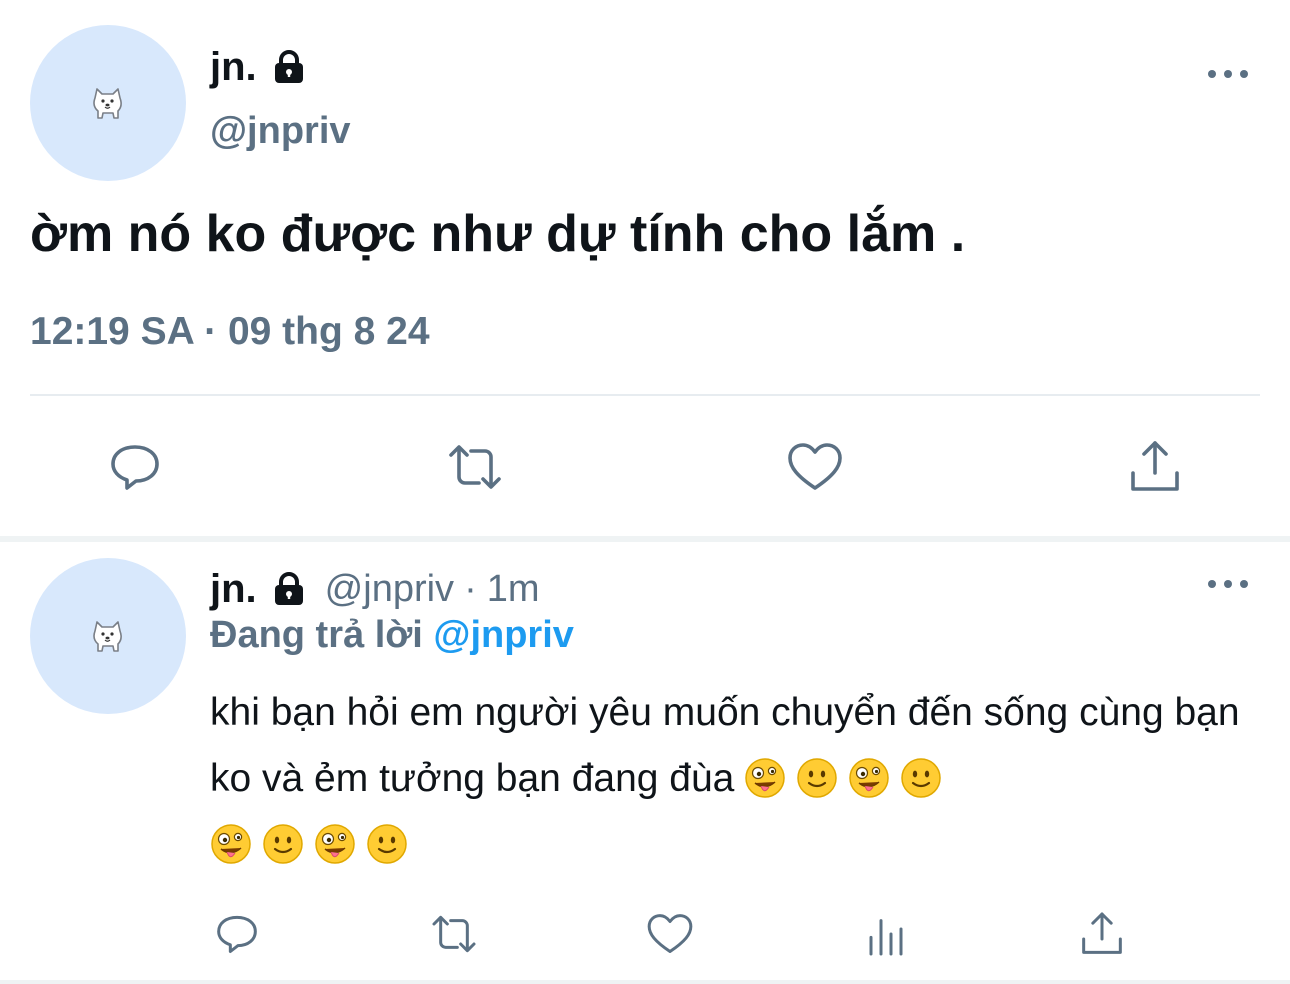 Image resolution: width=1290 pixels, height=984 pixels. I want to click on section-separator, so click(645, 539).